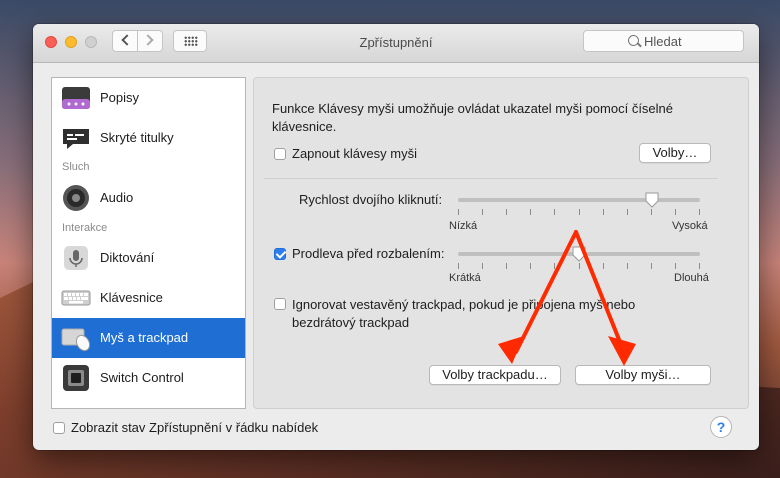 This screenshot has width=780, height=478. I want to click on sidebar-item-diktovani: Diktování, so click(148, 258).